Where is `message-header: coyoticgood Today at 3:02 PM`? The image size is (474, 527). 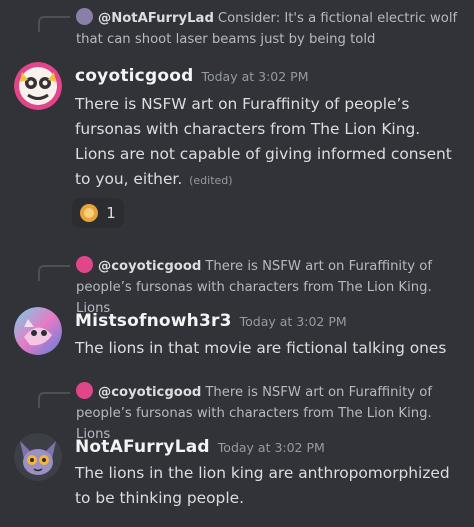 message-header: coyoticgood Today at 3:02 PM is located at coordinates (191, 76).